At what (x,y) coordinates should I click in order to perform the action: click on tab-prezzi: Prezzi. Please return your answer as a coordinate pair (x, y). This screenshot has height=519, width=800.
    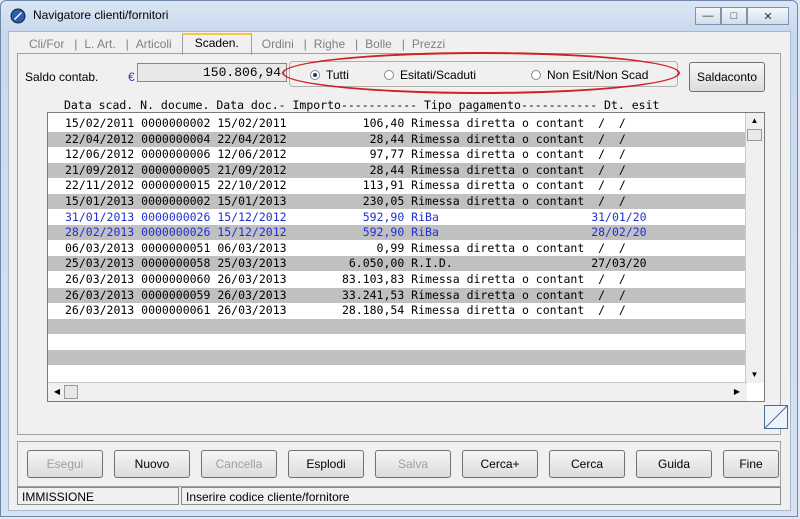
    Looking at the image, I should click on (428, 44).